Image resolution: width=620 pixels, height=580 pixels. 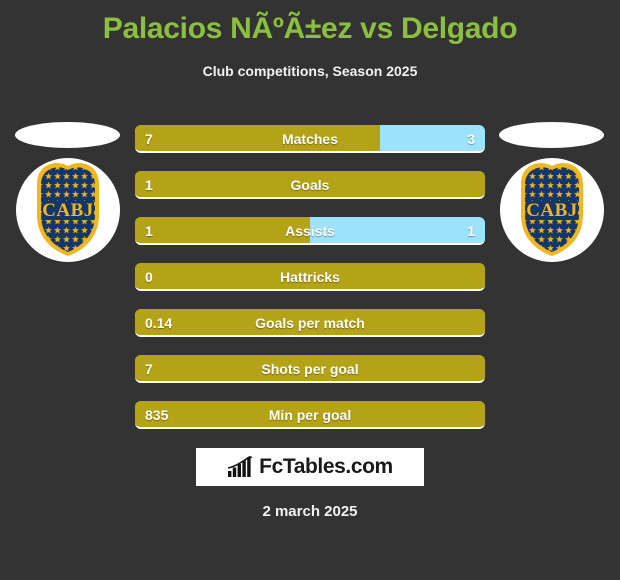 I want to click on report-date: 2 march 2025, so click(x=310, y=511).